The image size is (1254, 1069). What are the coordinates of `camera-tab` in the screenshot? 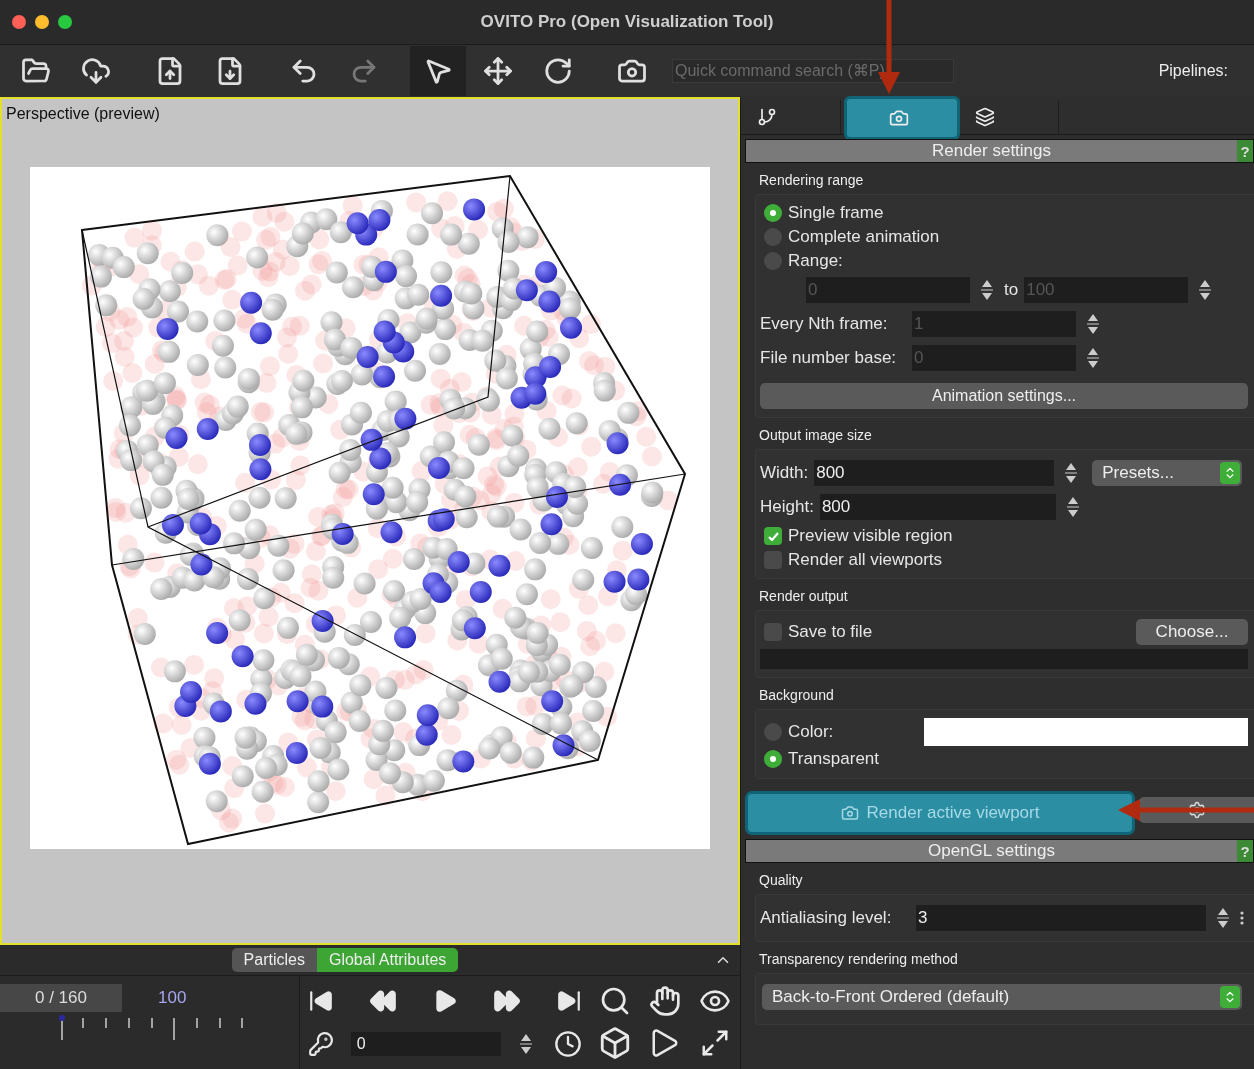 It's located at (902, 118).